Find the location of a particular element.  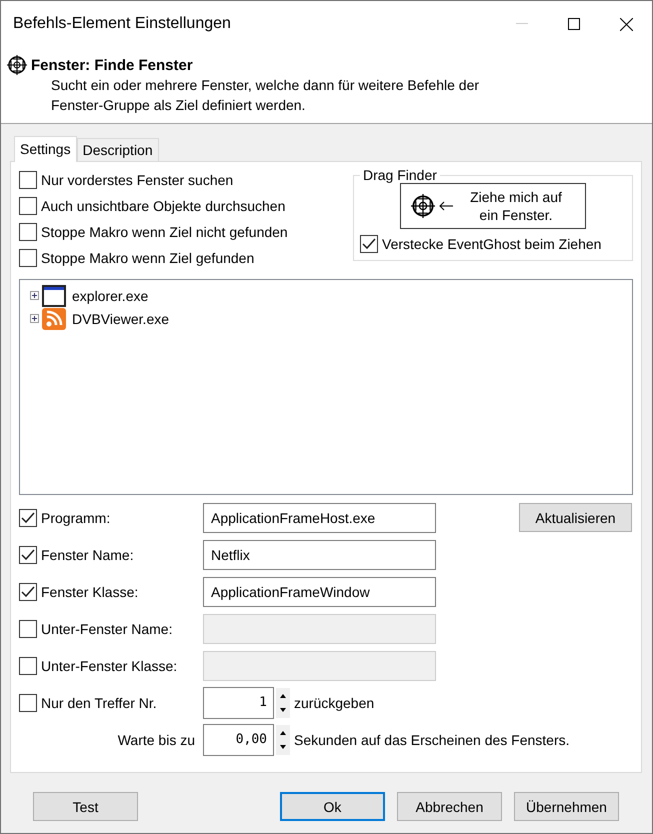

maximize-icon is located at coordinates (574, 24).